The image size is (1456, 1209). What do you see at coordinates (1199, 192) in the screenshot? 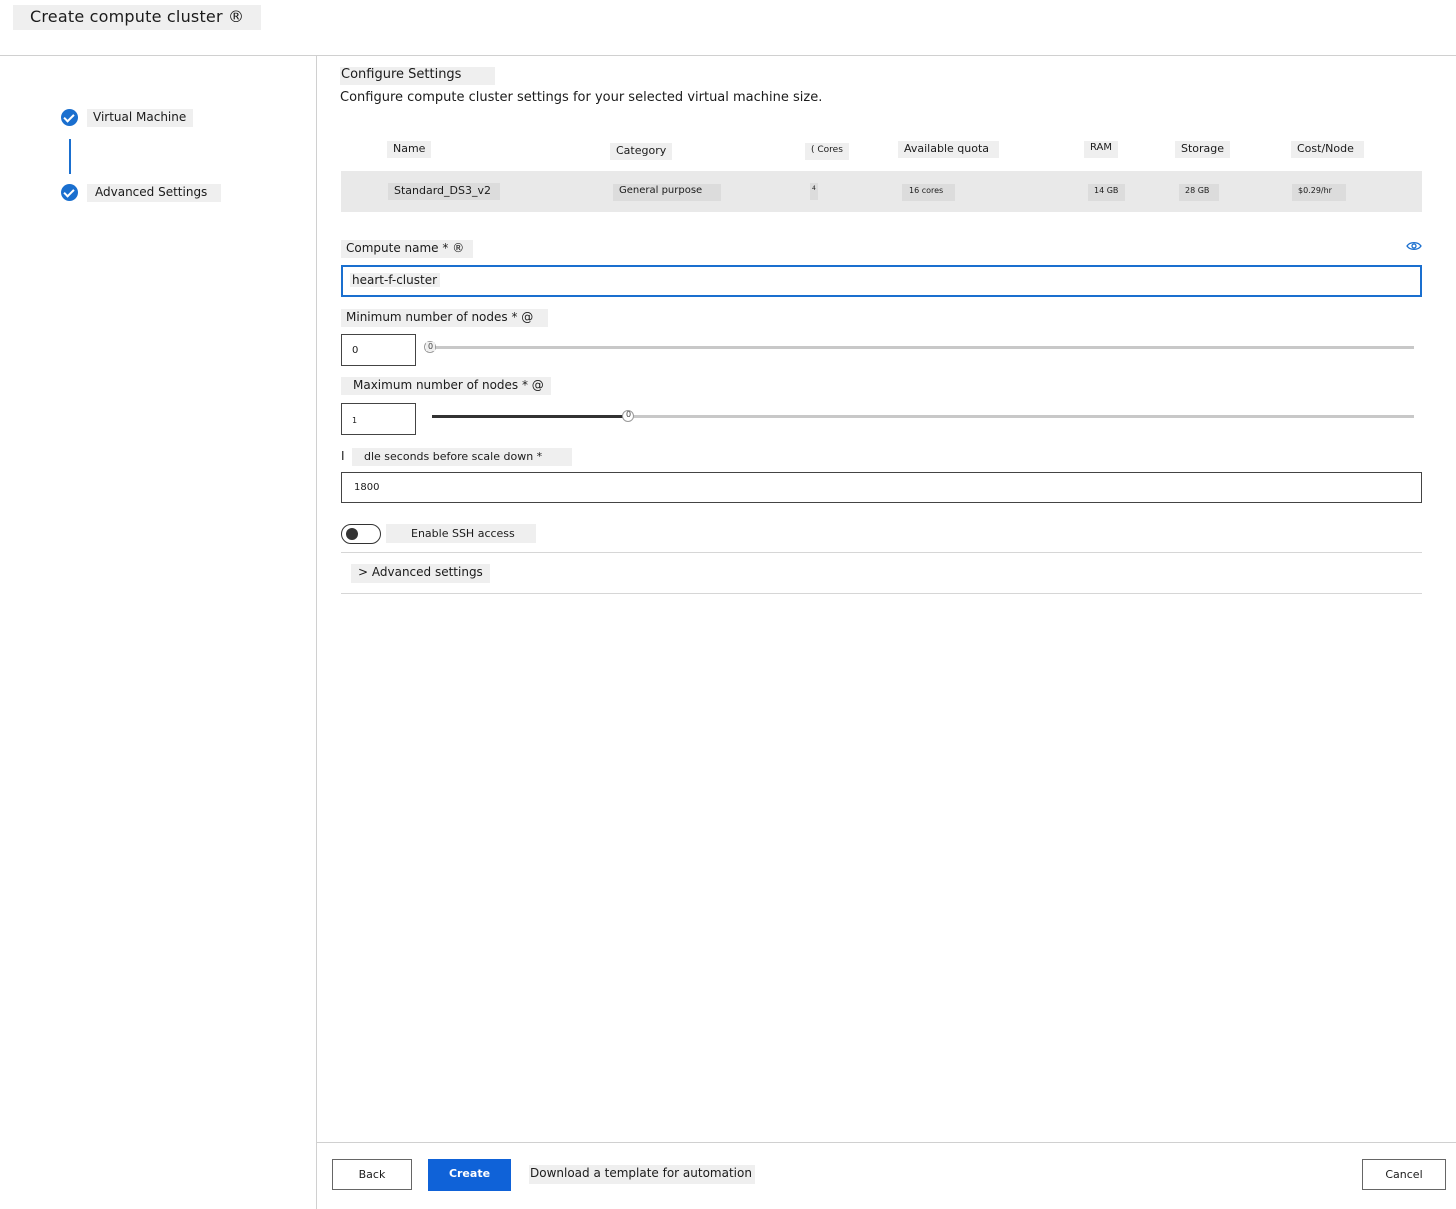
I see `table-cell-storage: 28 GB` at bounding box center [1199, 192].